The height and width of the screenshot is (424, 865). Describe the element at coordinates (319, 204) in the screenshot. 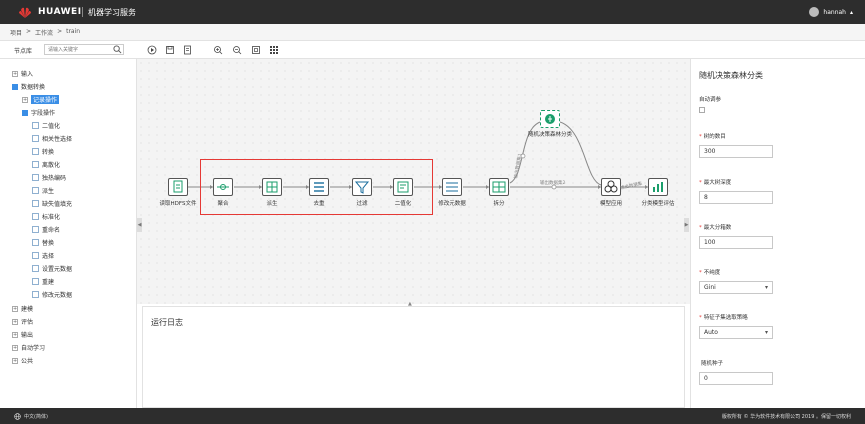

I see `node-label: 去重` at that location.